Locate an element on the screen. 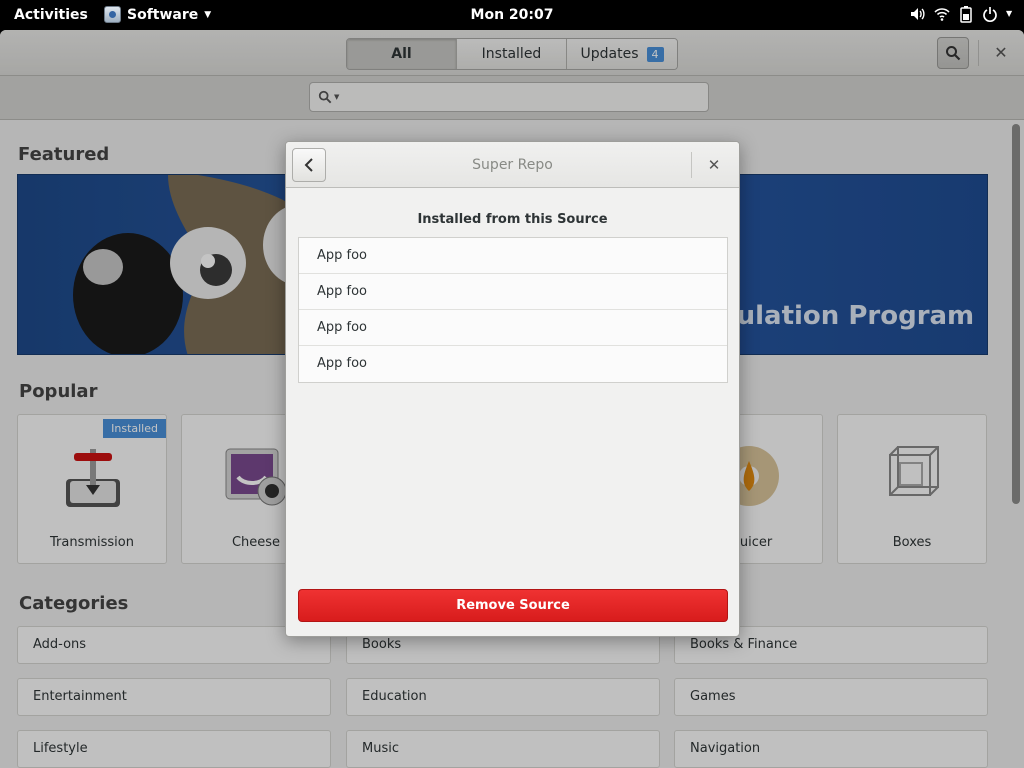  installed-apps-list: App foo App foo App foo App foo is located at coordinates (513, 310).